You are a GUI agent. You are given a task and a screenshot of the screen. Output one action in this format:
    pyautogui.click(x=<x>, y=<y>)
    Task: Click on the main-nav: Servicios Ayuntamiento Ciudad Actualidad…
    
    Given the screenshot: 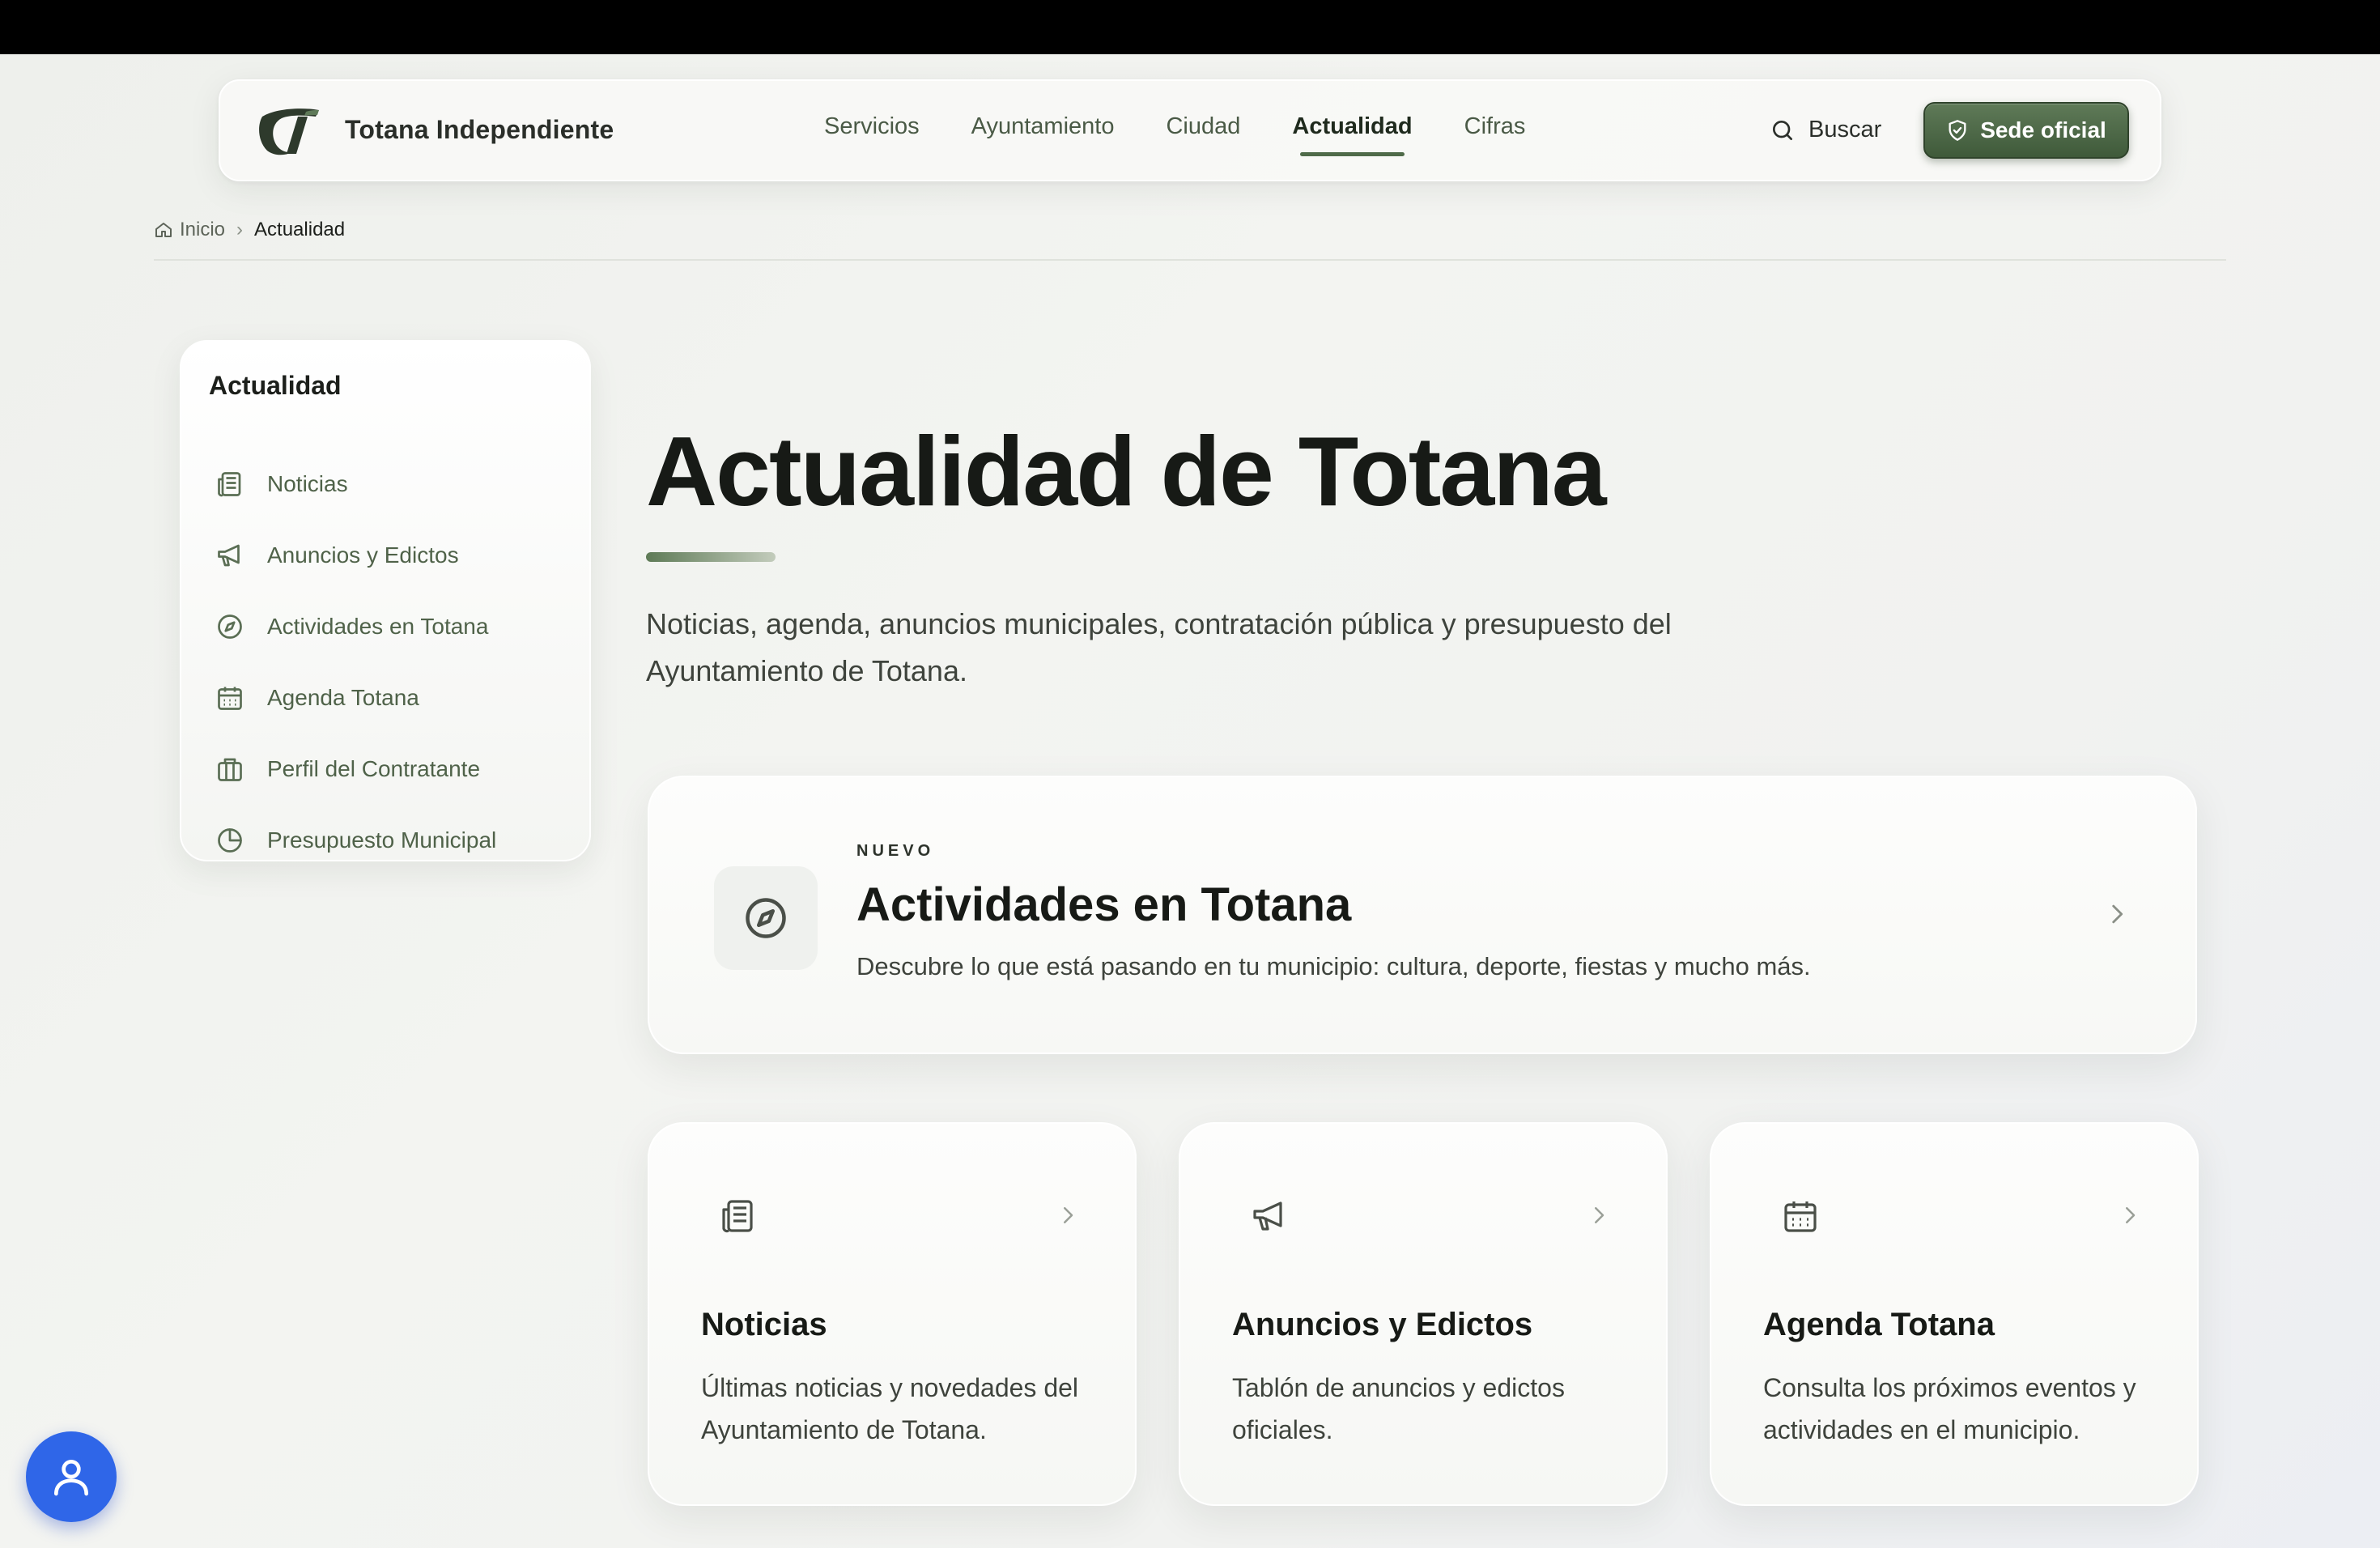 What is the action you would take?
    pyautogui.click(x=1200, y=134)
    